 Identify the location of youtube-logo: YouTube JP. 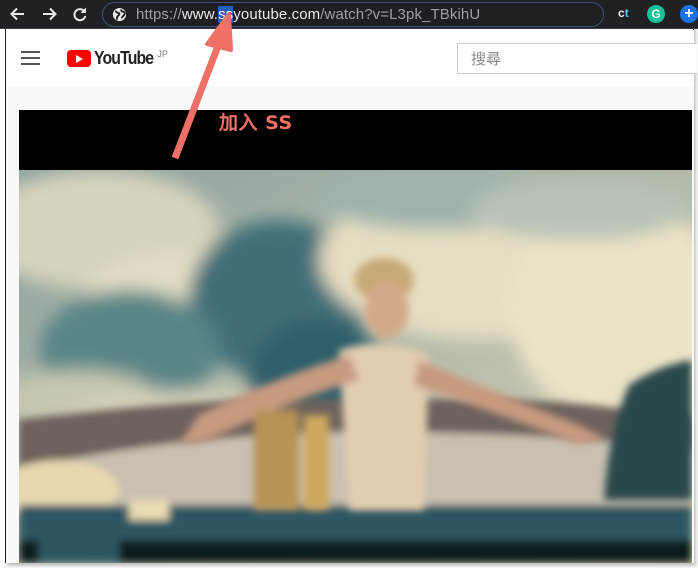
(117, 59).